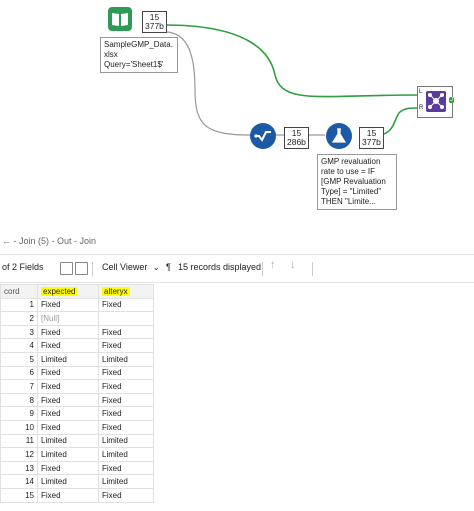 The height and width of the screenshot is (511, 474). What do you see at coordinates (19, 441) in the screenshot?
I see `record-number-cell: 11` at bounding box center [19, 441].